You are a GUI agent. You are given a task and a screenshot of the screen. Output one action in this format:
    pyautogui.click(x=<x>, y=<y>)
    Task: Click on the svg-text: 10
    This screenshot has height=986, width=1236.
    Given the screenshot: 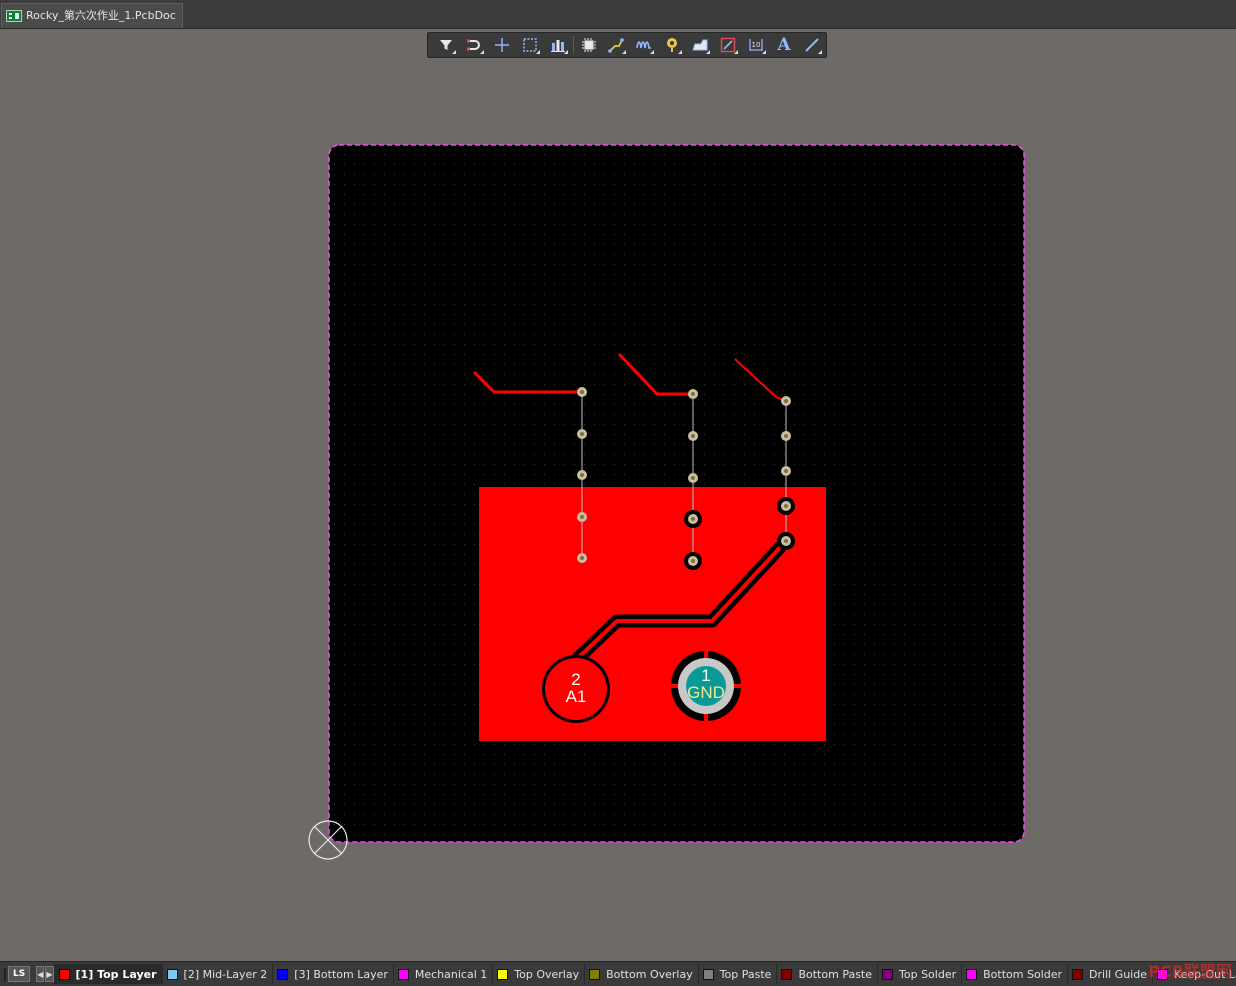 What is the action you would take?
    pyautogui.click(x=756, y=45)
    